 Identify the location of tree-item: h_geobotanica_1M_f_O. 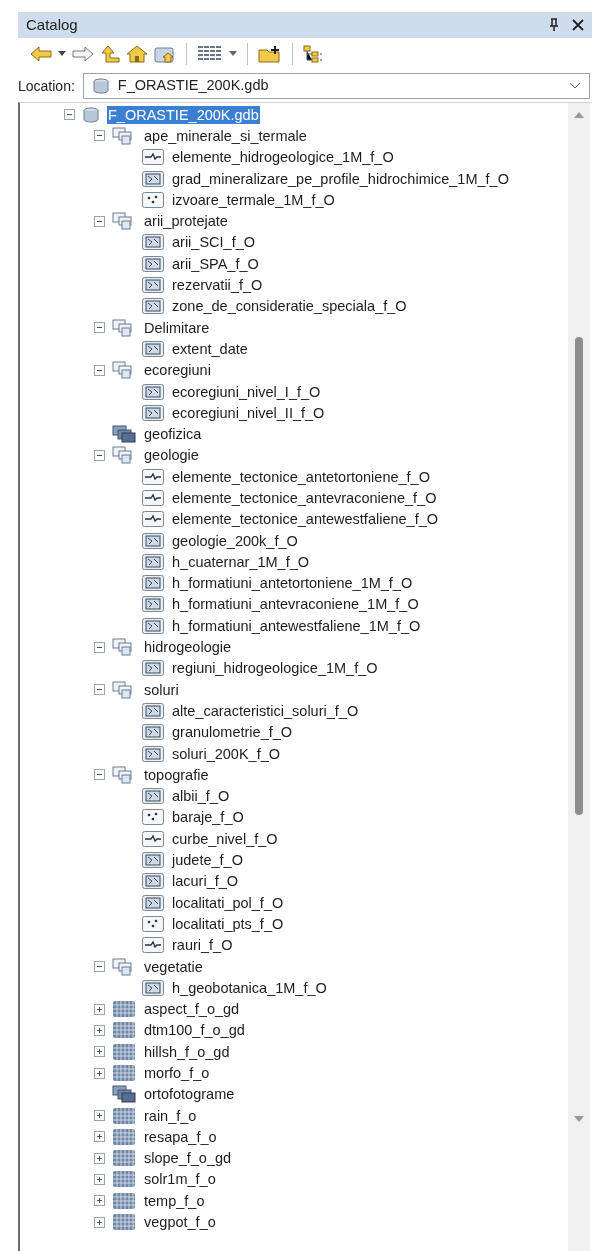
(249, 987).